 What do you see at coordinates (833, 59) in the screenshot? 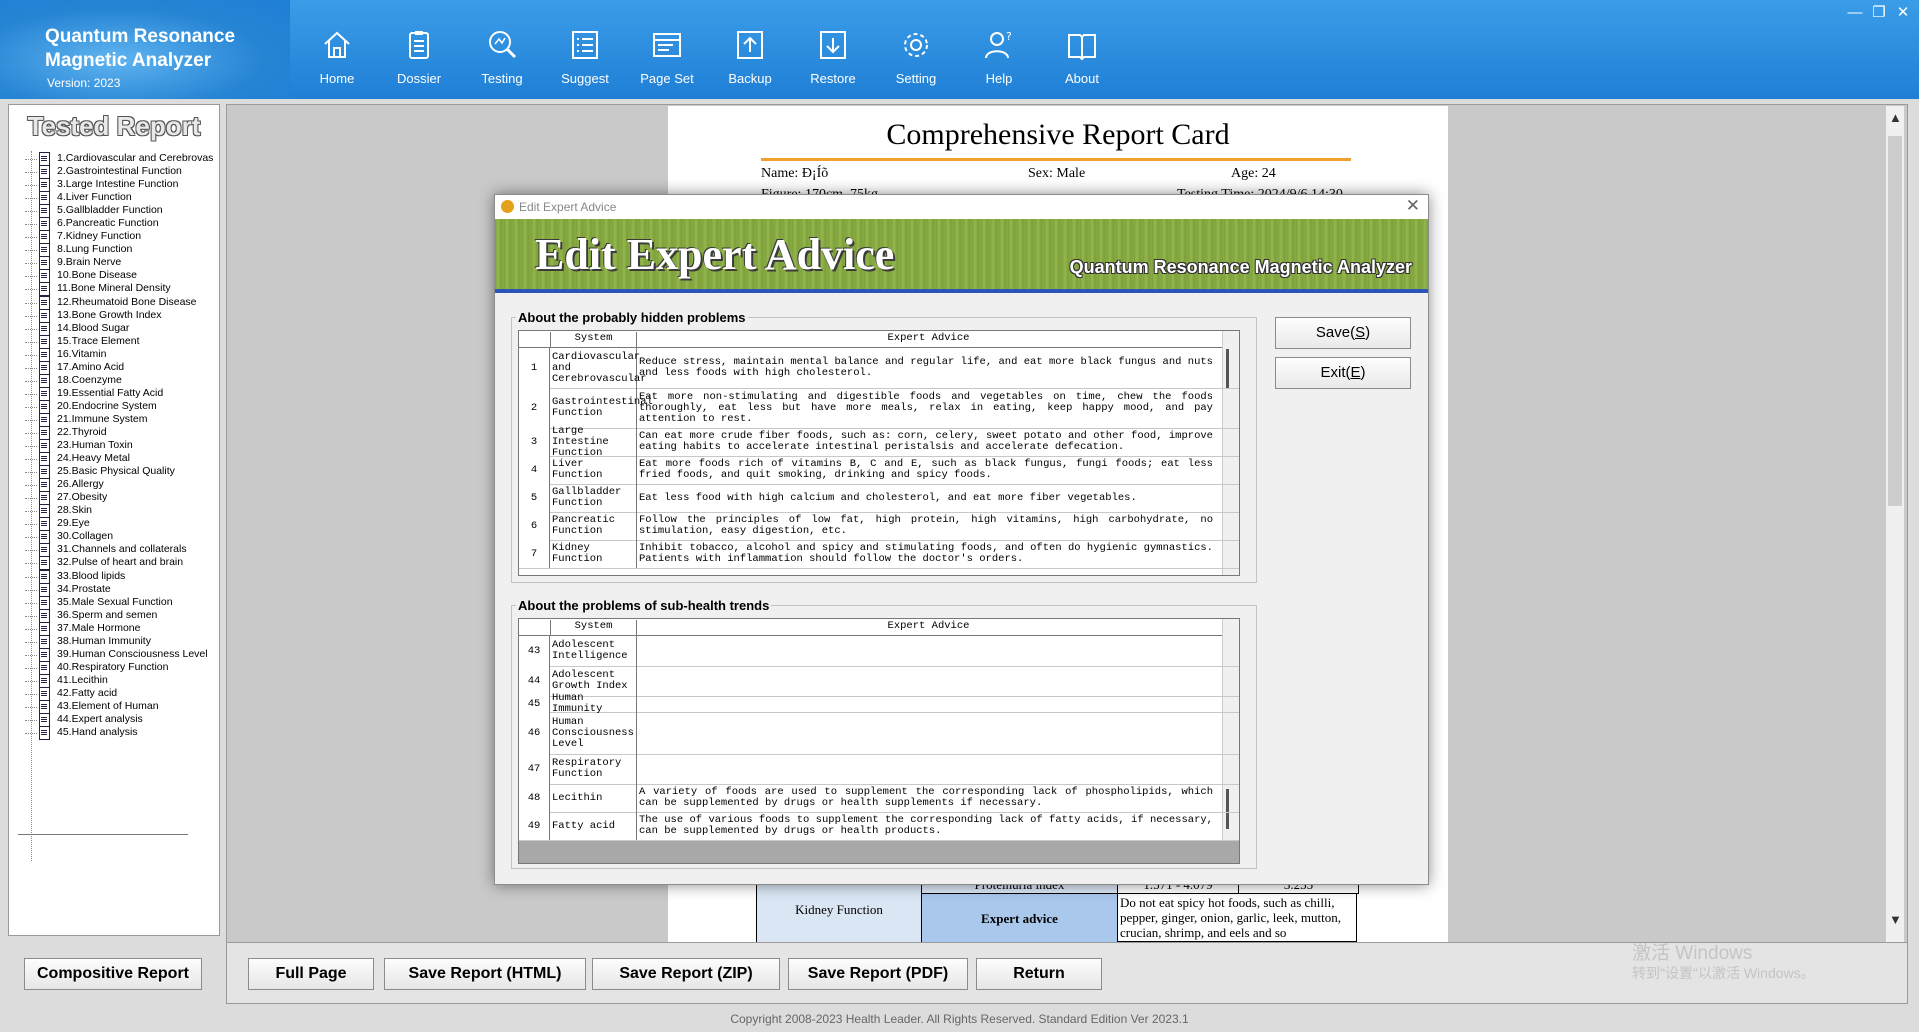
I see `nav-restore: Restore` at bounding box center [833, 59].